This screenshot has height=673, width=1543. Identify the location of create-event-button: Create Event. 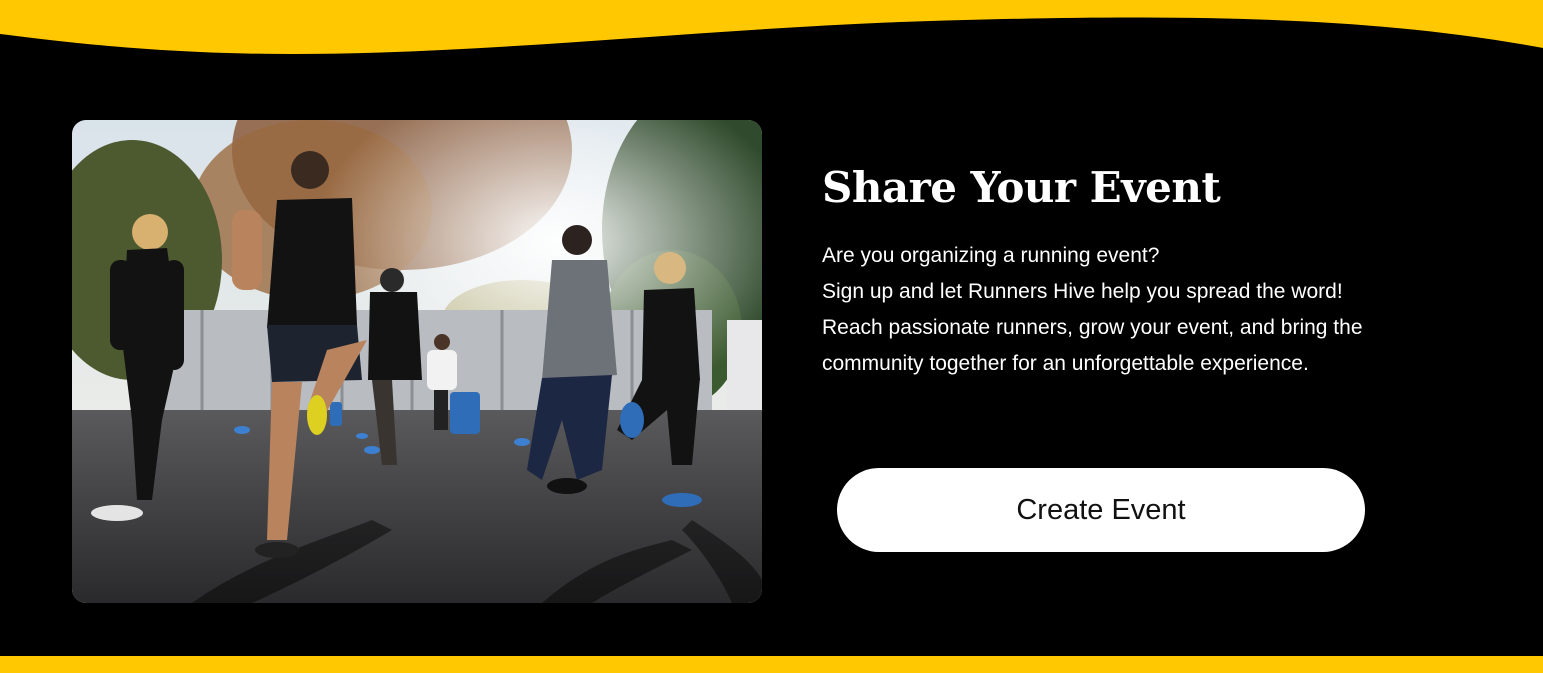
(1101, 510).